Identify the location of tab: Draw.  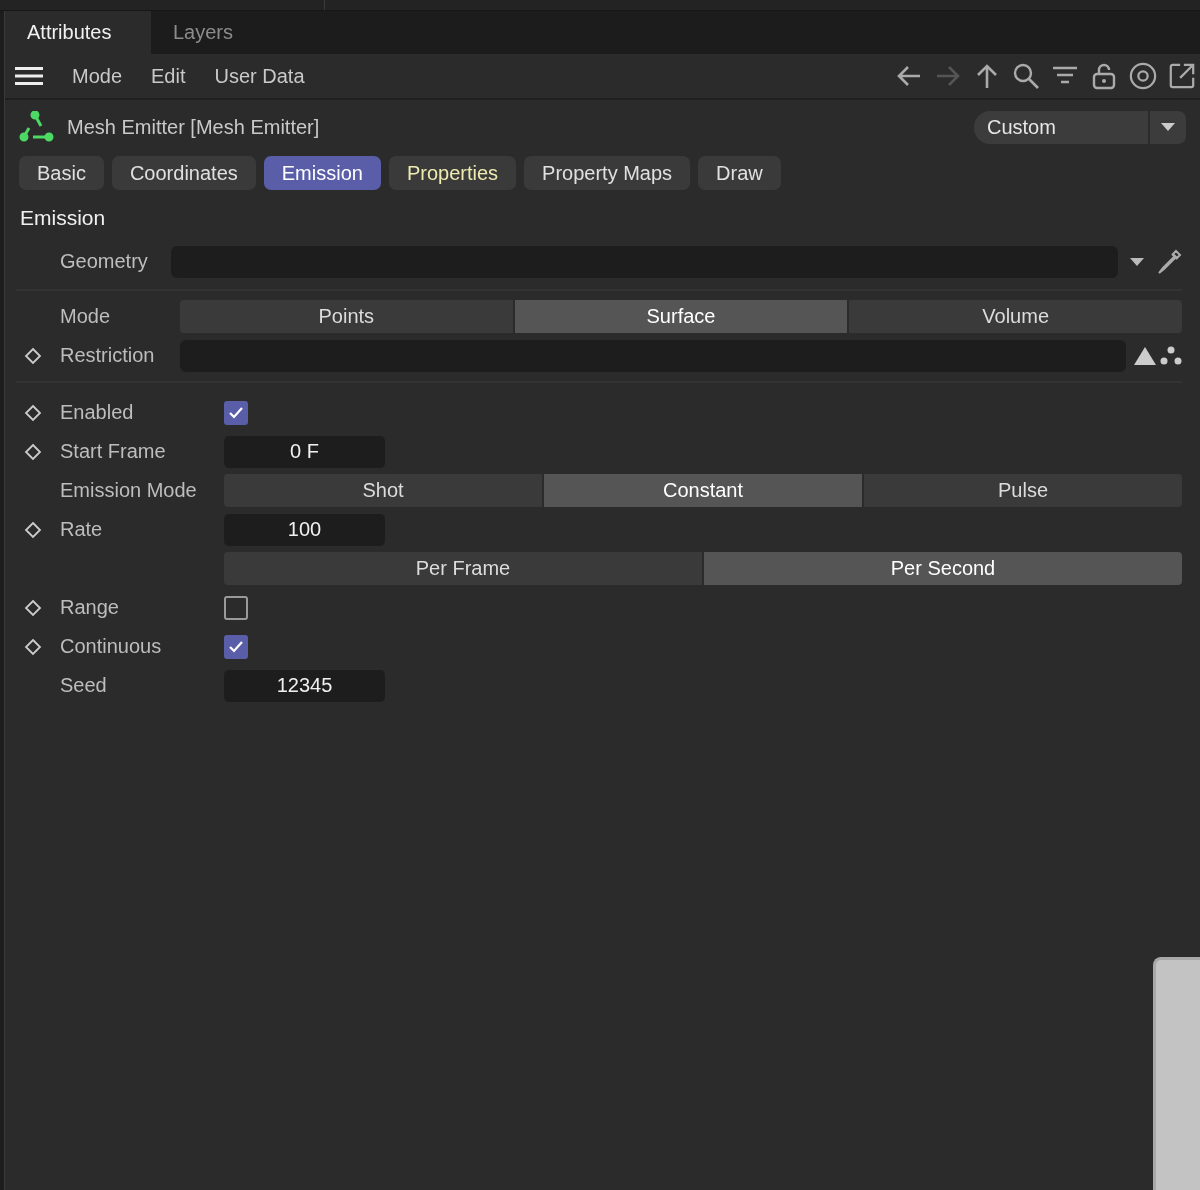
(739, 173).